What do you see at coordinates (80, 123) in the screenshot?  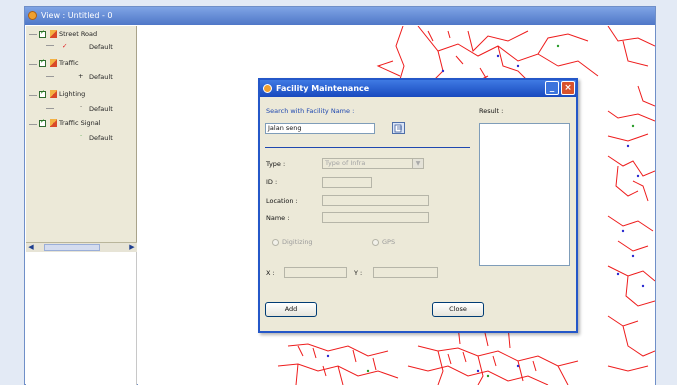 I see `layer-name-traffic-signal: Traffic Signal` at bounding box center [80, 123].